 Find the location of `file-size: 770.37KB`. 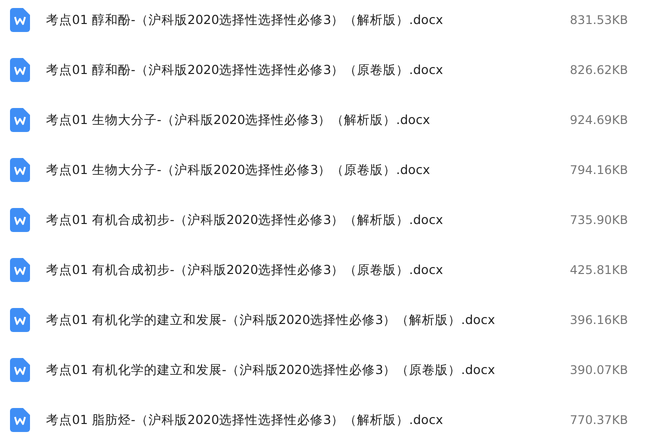

file-size: 770.37KB is located at coordinates (599, 420).